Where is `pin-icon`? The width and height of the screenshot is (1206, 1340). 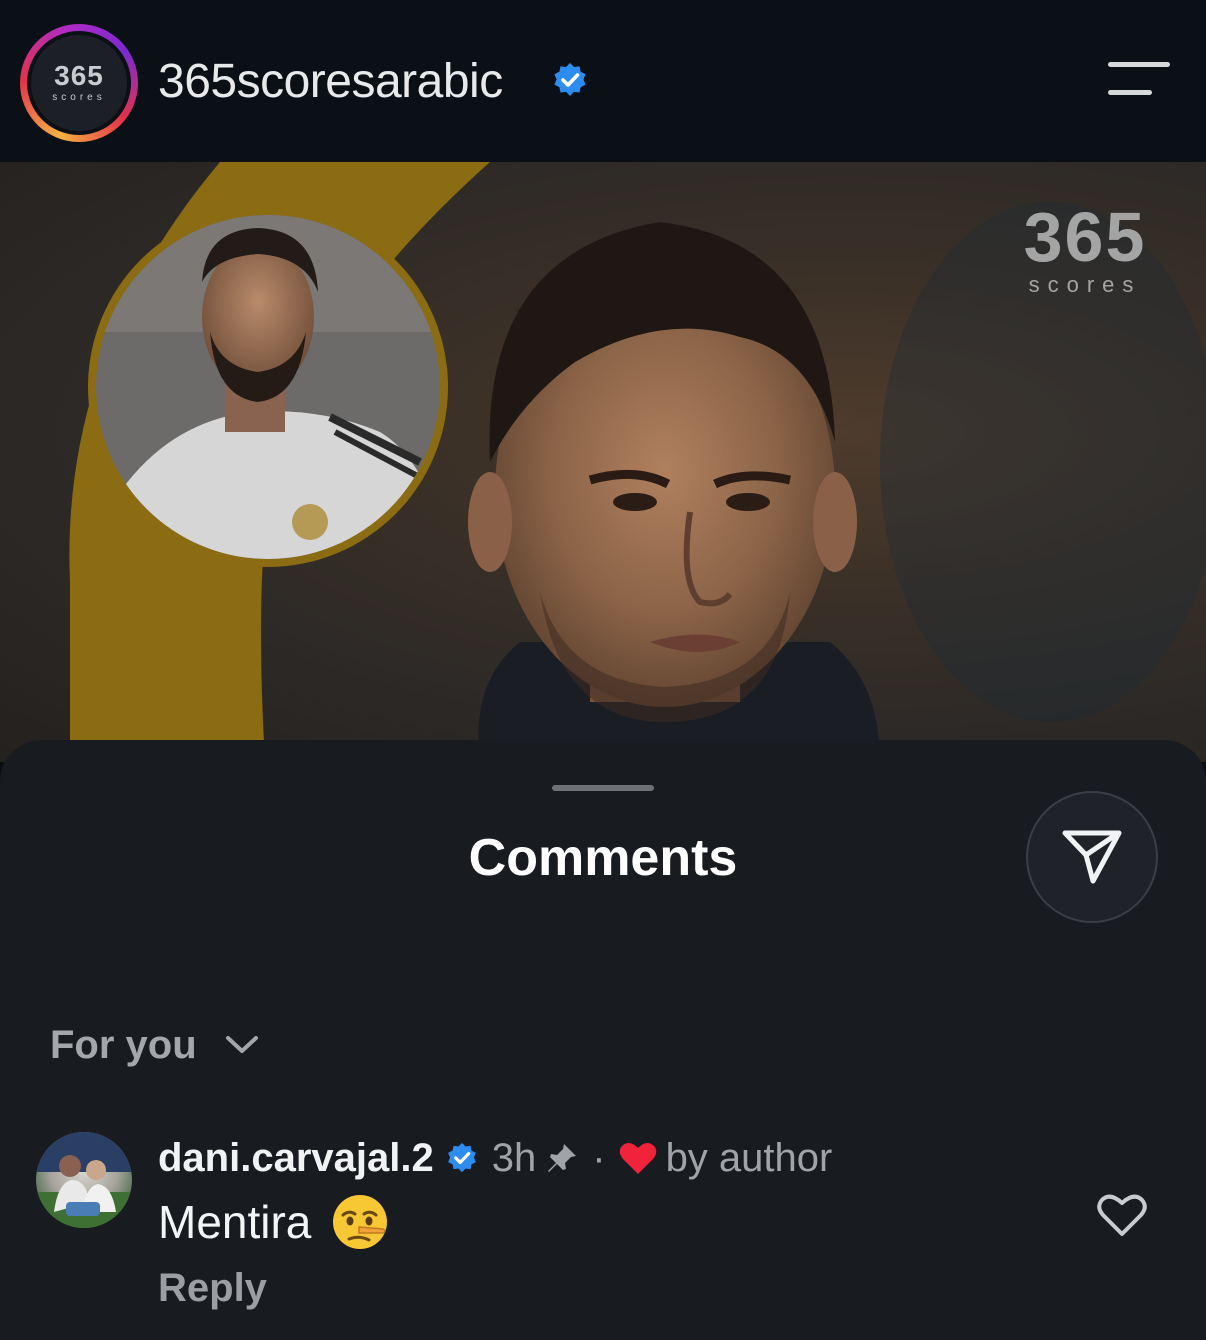 pin-icon is located at coordinates (562, 1158).